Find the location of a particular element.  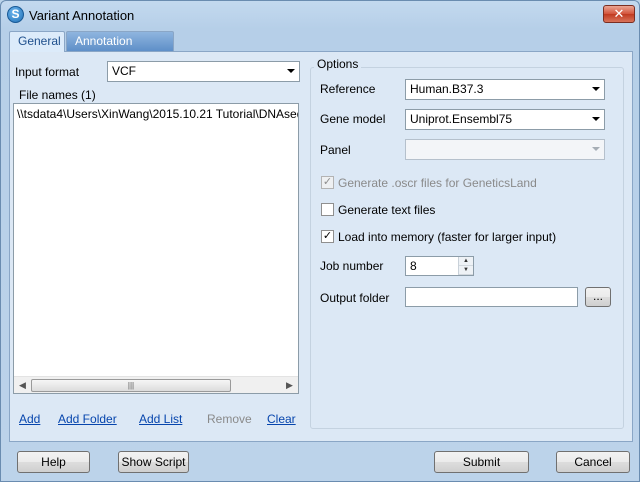

scrollbar-thumb: ||| is located at coordinates (131, 385).